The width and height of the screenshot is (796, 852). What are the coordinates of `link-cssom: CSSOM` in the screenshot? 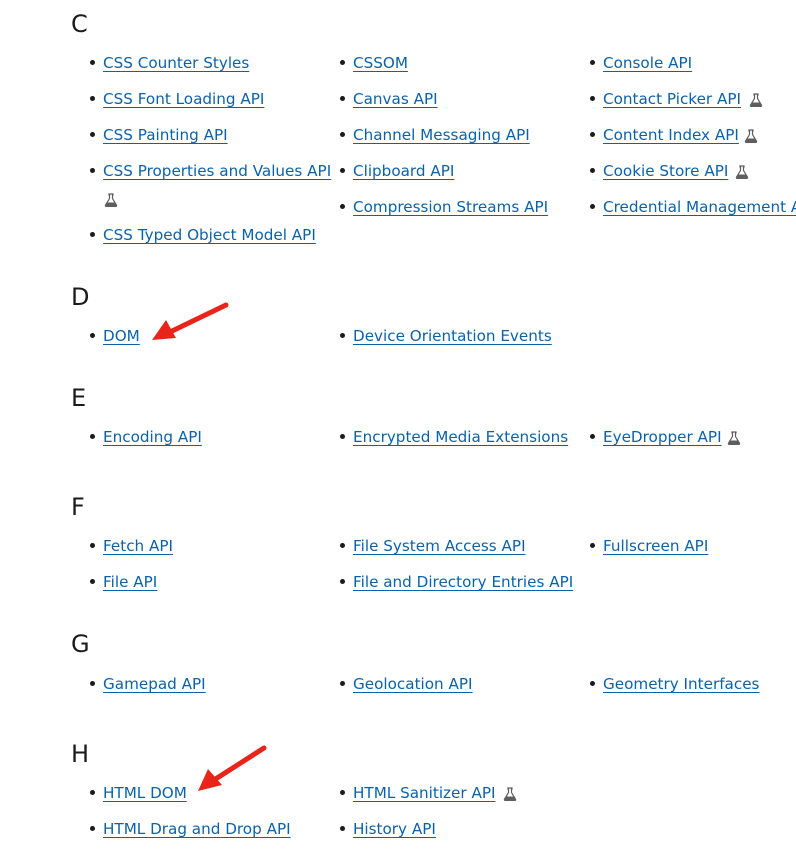 It's located at (380, 63).